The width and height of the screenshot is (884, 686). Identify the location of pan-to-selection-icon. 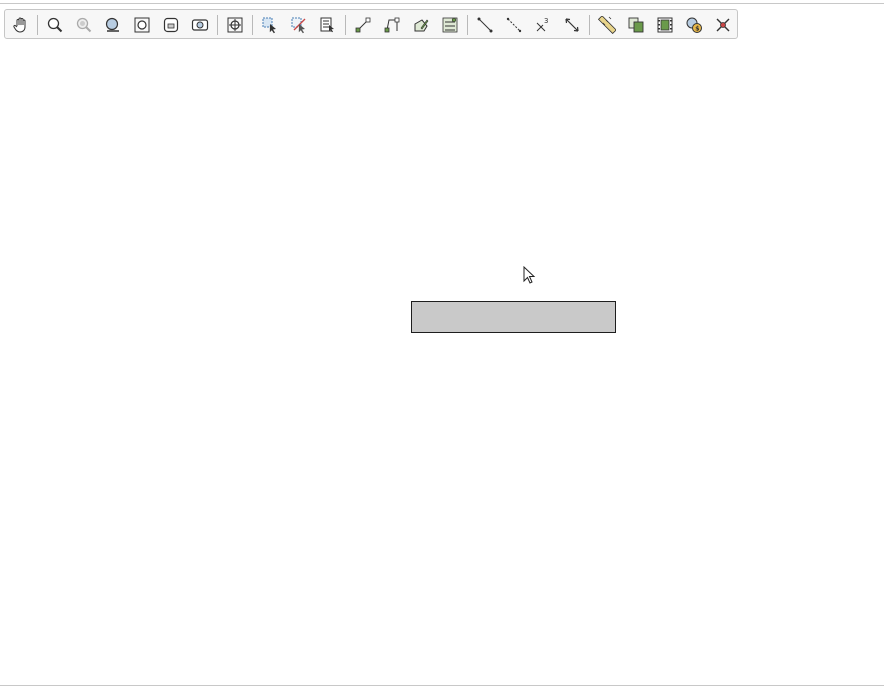
(235, 25).